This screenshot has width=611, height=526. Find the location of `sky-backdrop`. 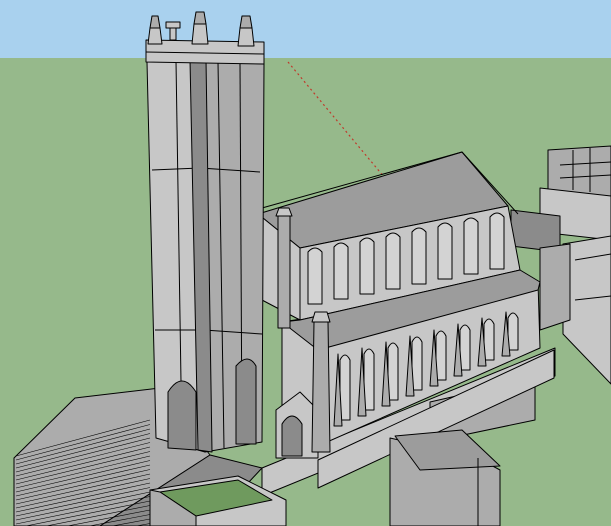

sky-backdrop is located at coordinates (305, 29).